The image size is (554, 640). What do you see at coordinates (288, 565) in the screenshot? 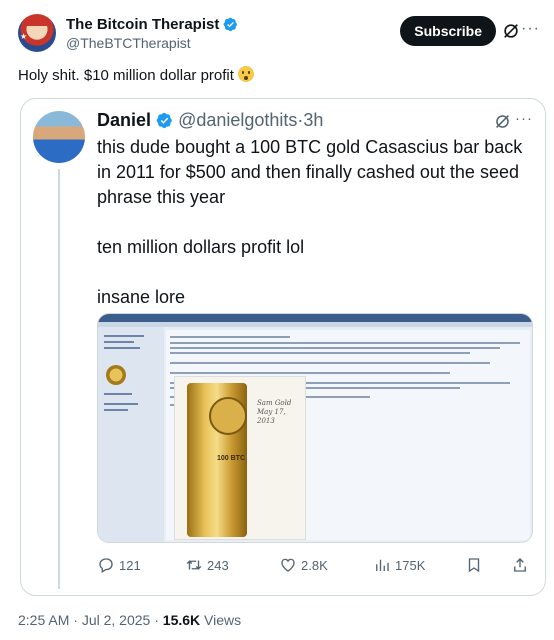
I see `heart-icon` at bounding box center [288, 565].